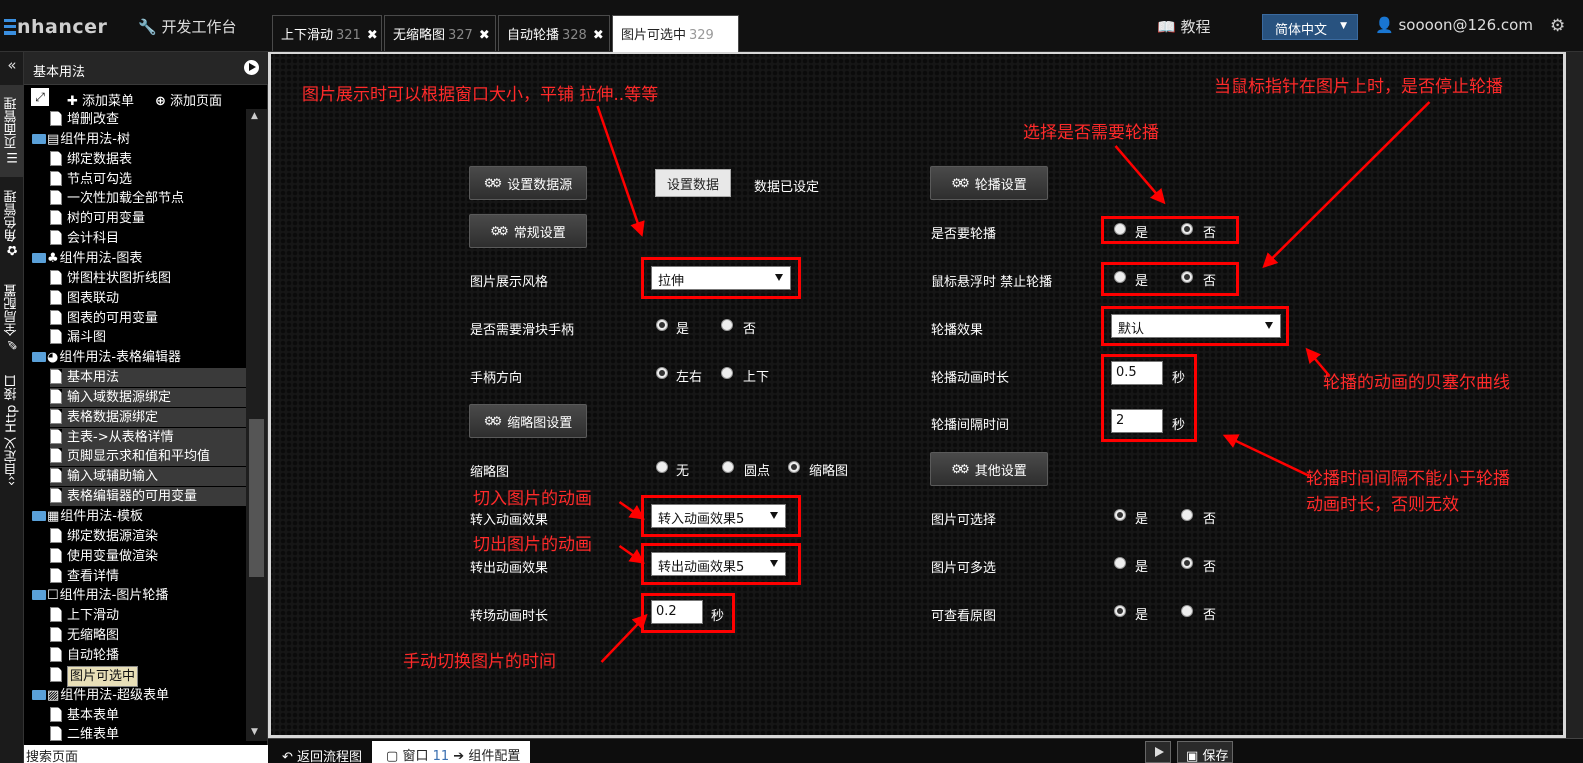 The height and width of the screenshot is (763, 1583). What do you see at coordinates (146, 754) in the screenshot?
I see `sidebar-search: 搜索页面` at bounding box center [146, 754].